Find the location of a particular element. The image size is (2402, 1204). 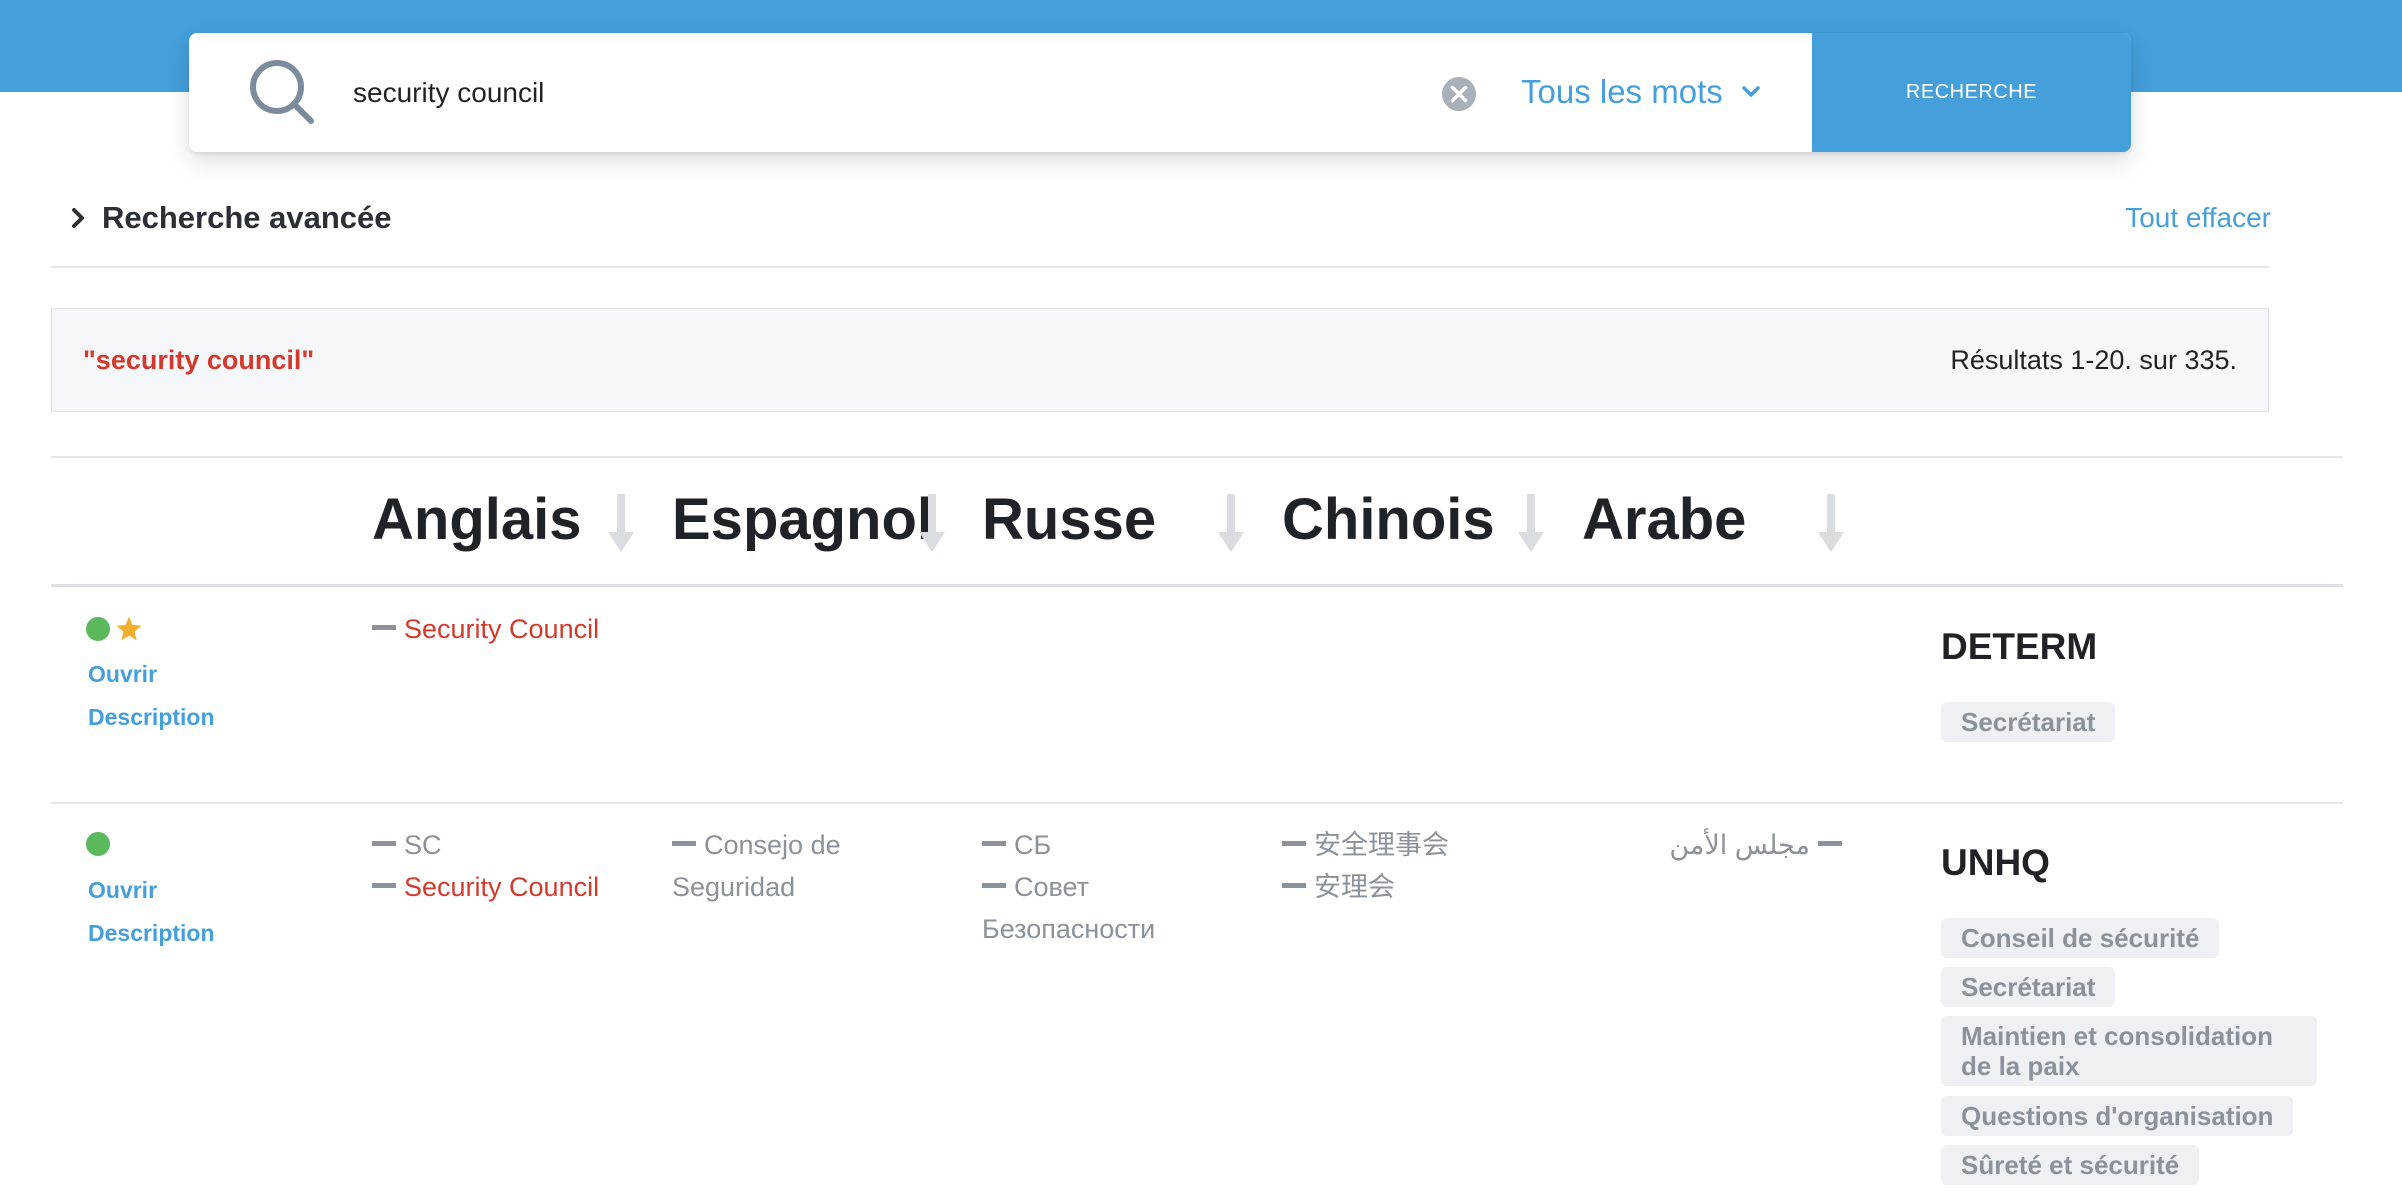

search-input is located at coordinates (973, 93).